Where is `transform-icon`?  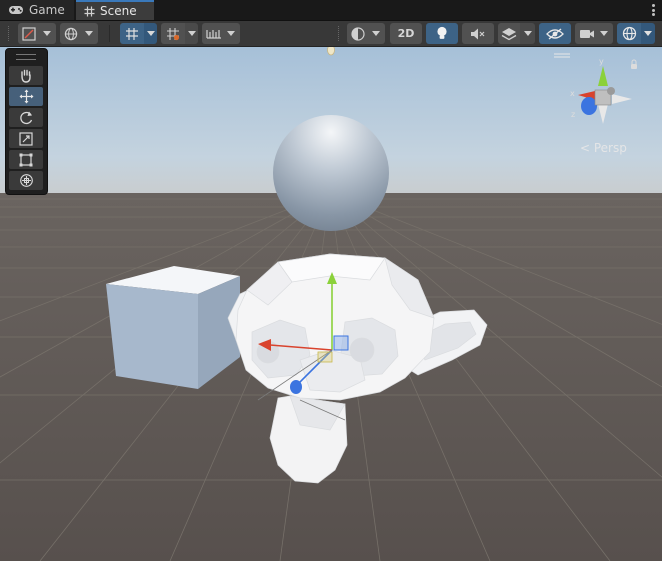 transform-icon is located at coordinates (26, 180).